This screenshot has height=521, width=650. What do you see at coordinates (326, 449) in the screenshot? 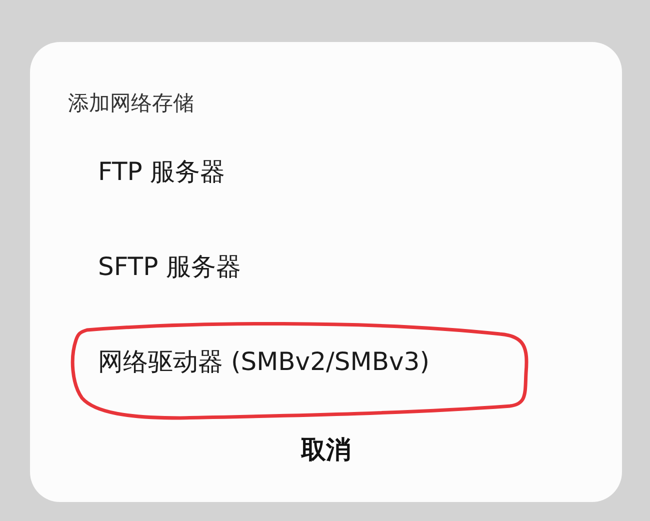
I see `cancel-button: 取消` at bounding box center [326, 449].